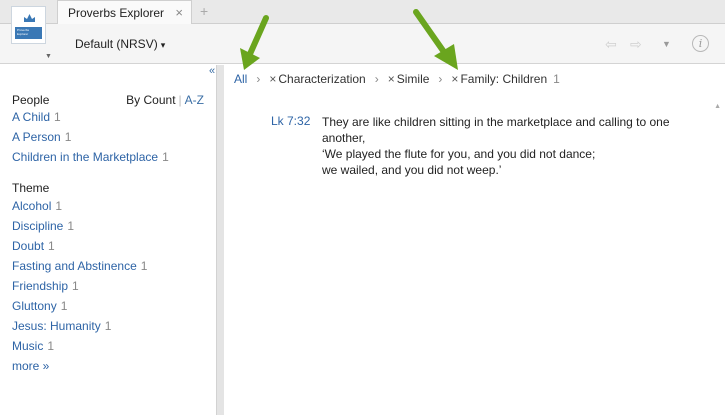 Image resolution: width=725 pixels, height=415 pixels. Describe the element at coordinates (413, 79) in the screenshot. I see `breadcrumb-filter: Simile` at that location.